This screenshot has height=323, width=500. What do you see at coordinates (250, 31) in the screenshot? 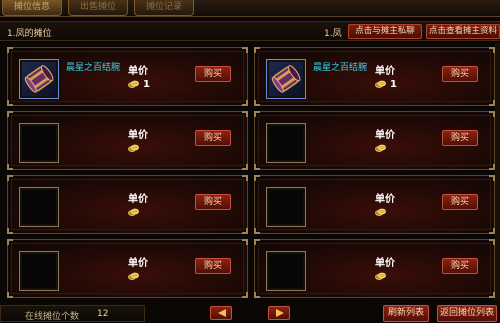
I see `stall-header: 1.凤的摊位 1.凤 点击与摊主私聊 点击查看摊主资料` at bounding box center [250, 31].